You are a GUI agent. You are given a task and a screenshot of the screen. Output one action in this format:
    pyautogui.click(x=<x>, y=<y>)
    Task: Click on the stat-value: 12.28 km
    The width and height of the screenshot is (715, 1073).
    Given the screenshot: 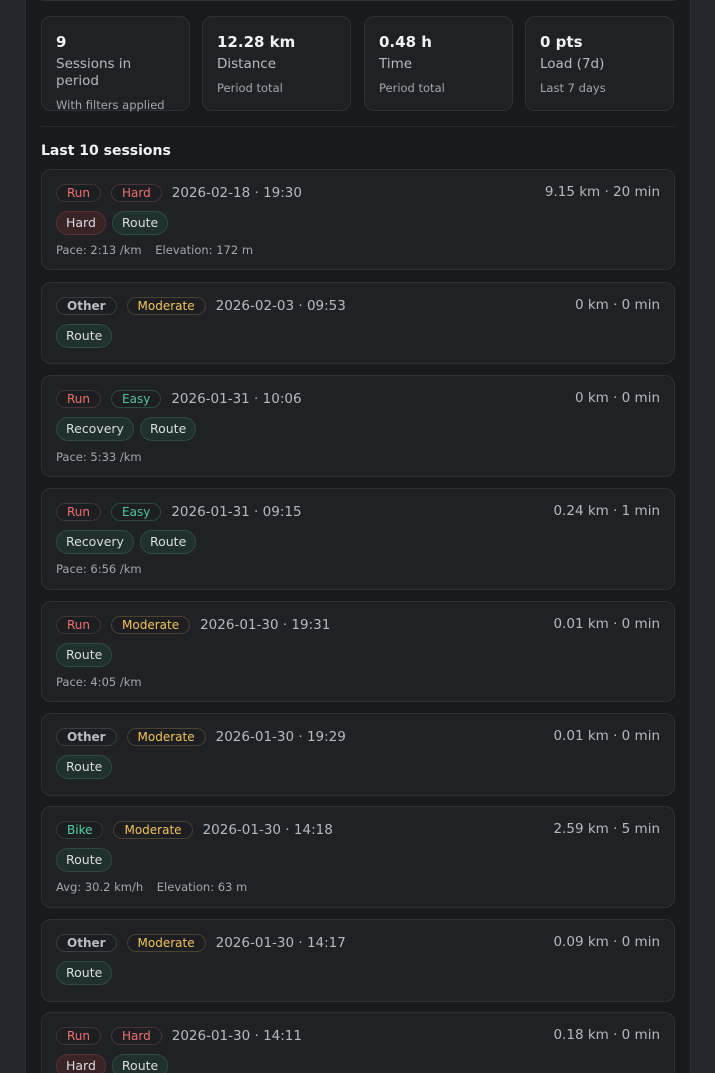 What is the action you would take?
    pyautogui.click(x=256, y=42)
    